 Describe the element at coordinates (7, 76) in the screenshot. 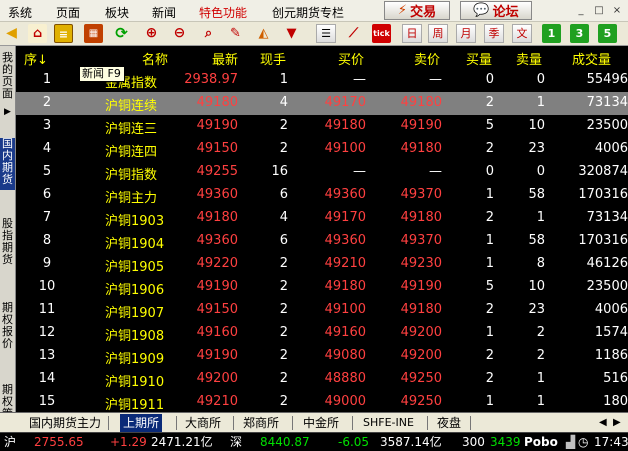

I see `leftnav-my-page: 我的页面` at that location.